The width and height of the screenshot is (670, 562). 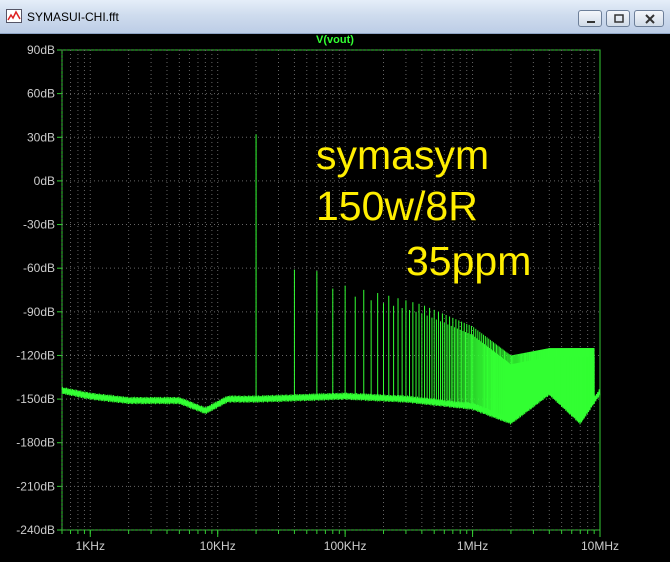 I want to click on minimize-button, so click(x=590, y=18).